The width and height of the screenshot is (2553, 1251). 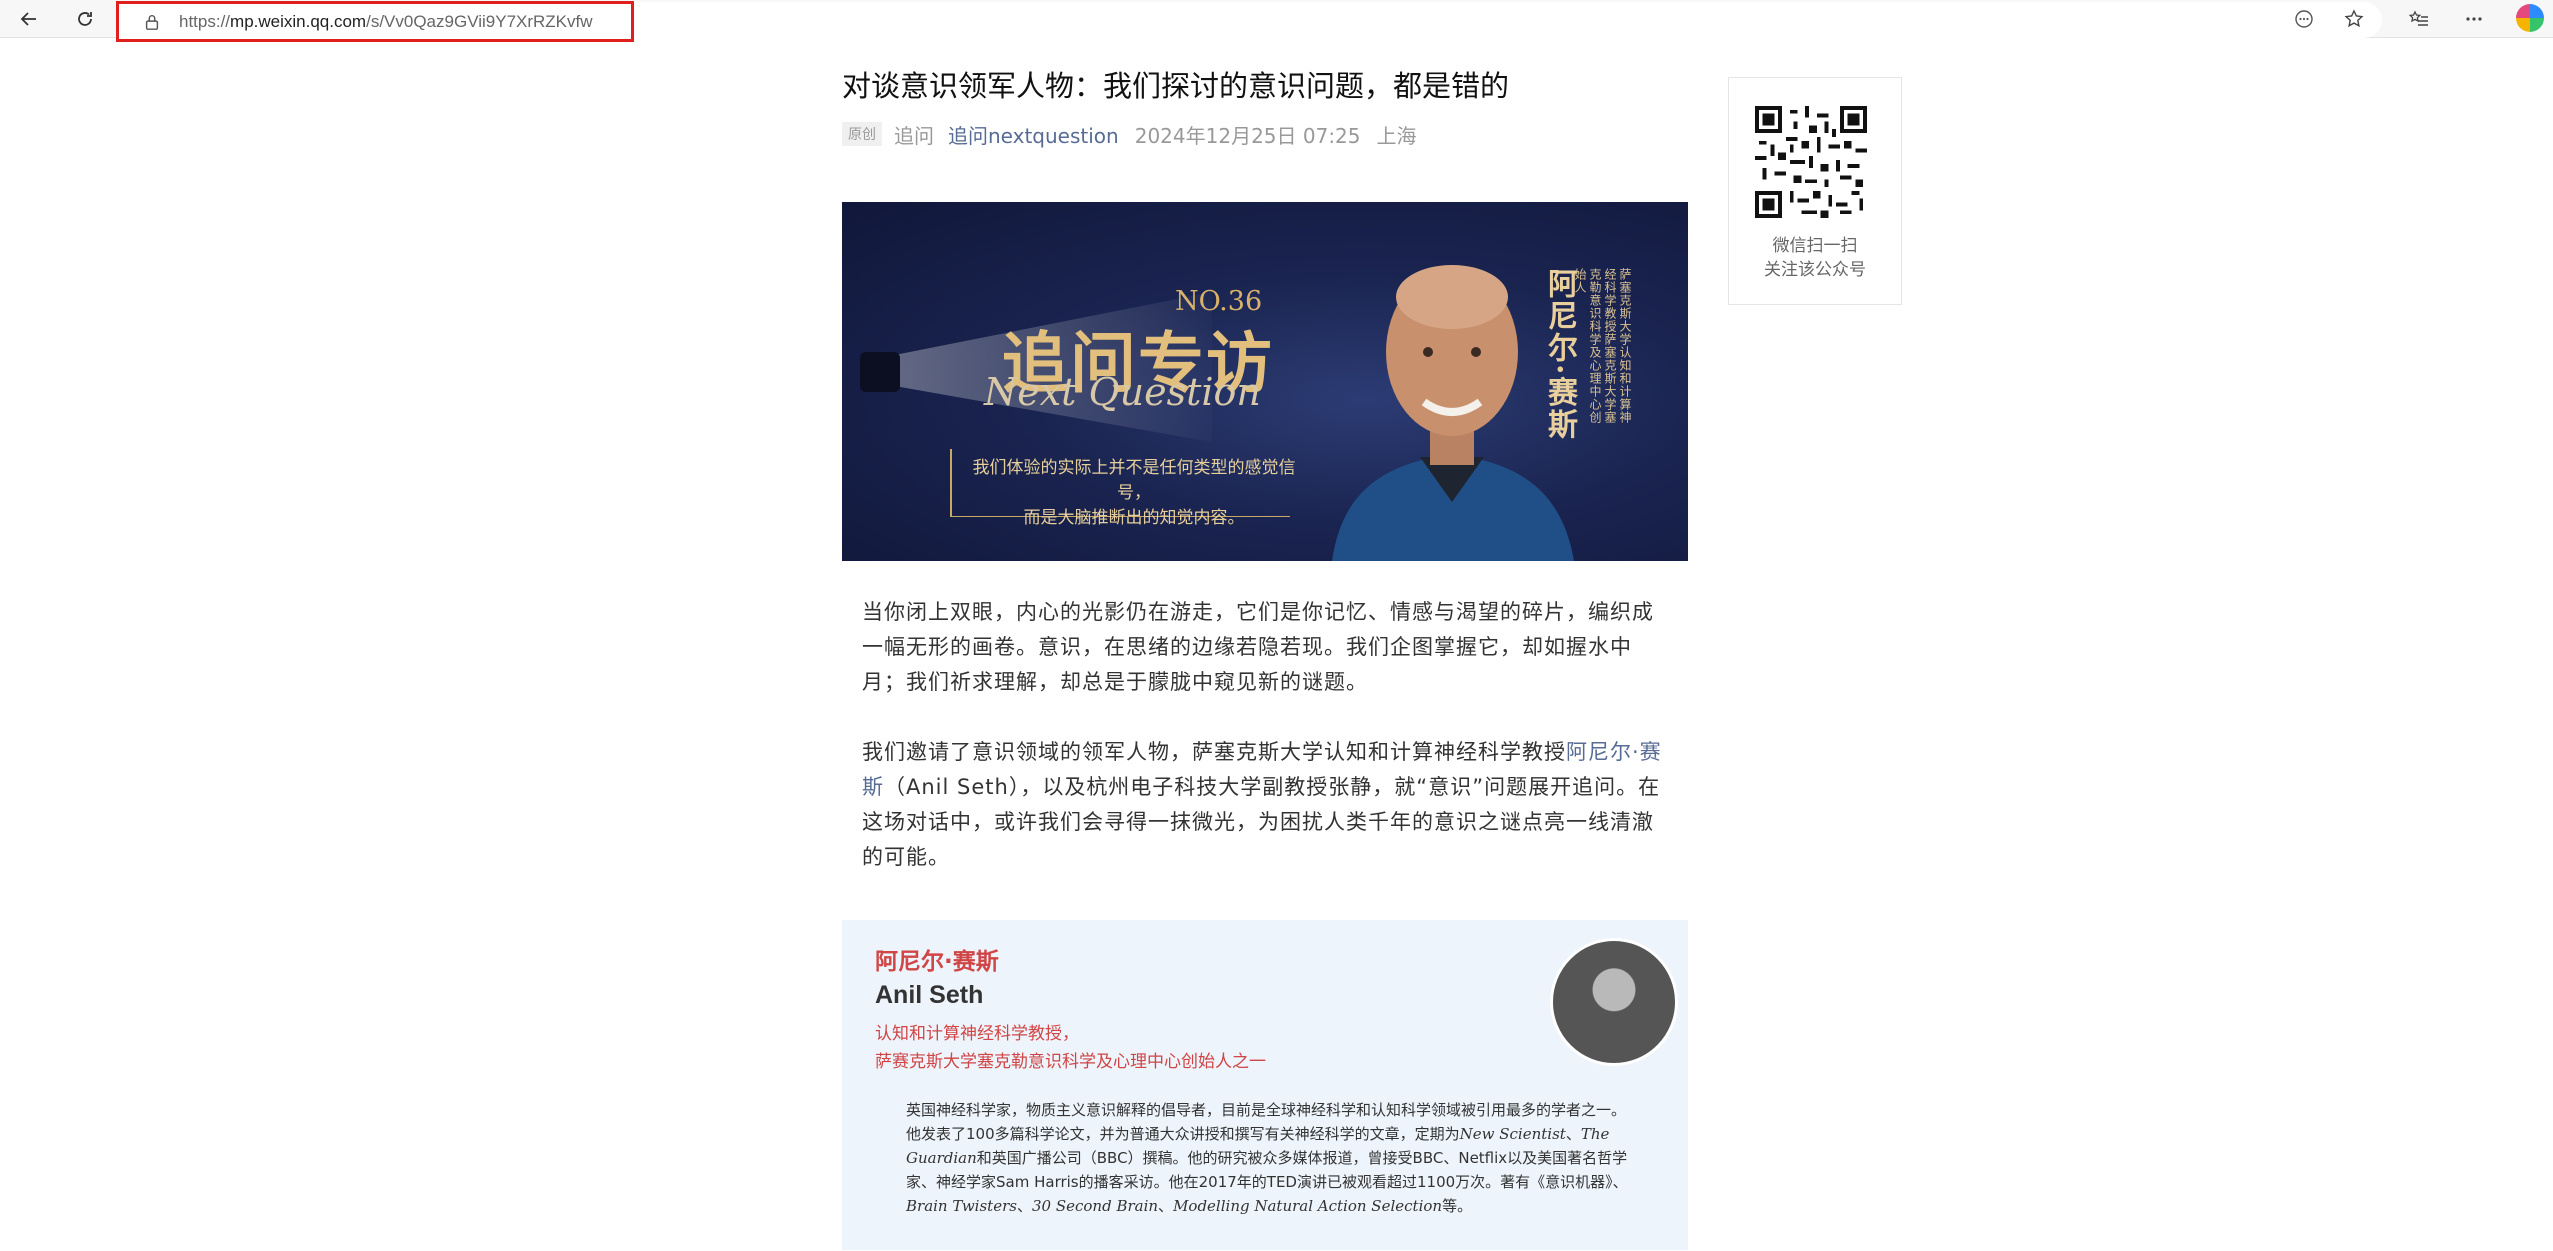 I want to click on profile-name-cn: 阿尼尔·赛斯, so click(x=937, y=962).